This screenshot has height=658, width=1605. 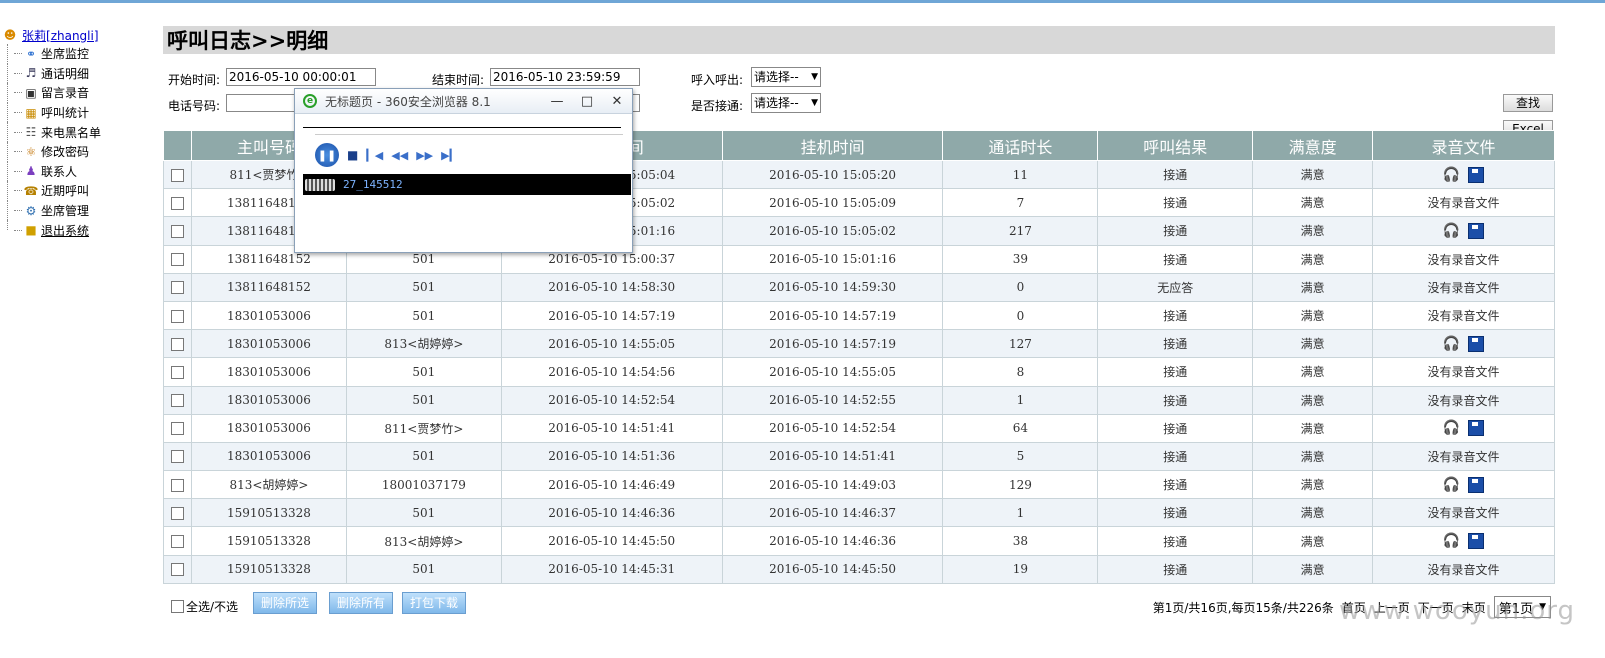 I want to click on sidebar-item-label: 来电黑名单, so click(x=71, y=132).